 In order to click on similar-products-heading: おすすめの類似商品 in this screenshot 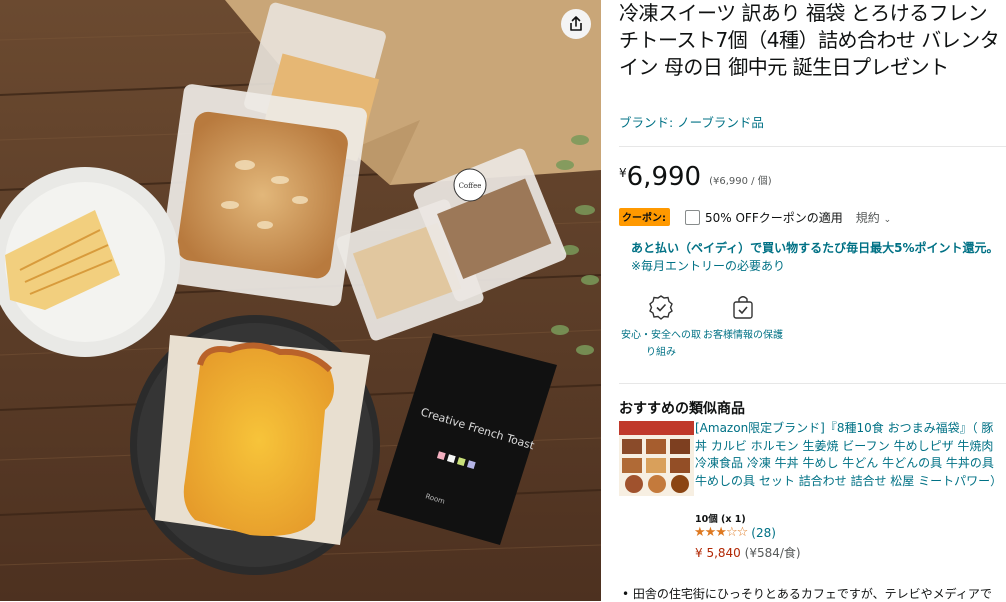, I will do `click(682, 409)`.